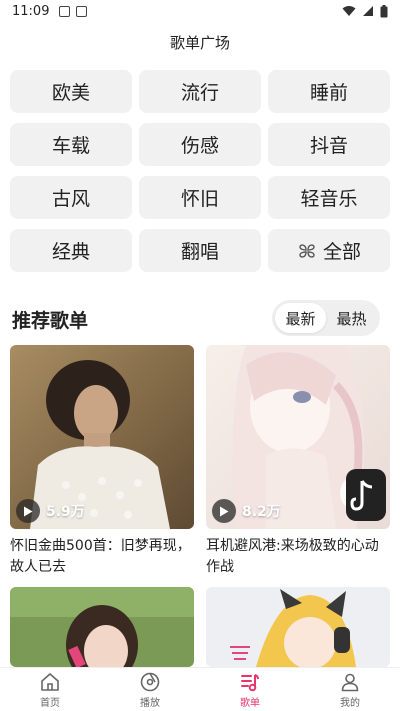 The width and height of the screenshot is (400, 711). What do you see at coordinates (250, 703) in the screenshot?
I see `tab-playlist-label: 歌单` at bounding box center [250, 703].